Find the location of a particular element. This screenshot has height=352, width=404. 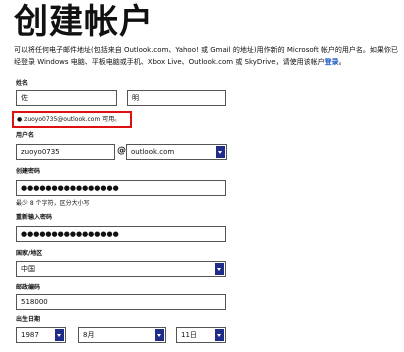

first-name-input: 明 is located at coordinates (176, 98).